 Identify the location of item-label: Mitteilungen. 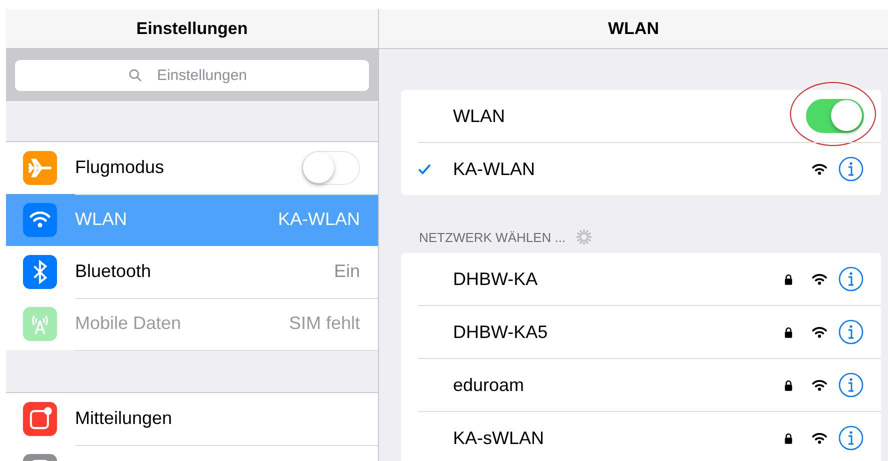
(123, 418).